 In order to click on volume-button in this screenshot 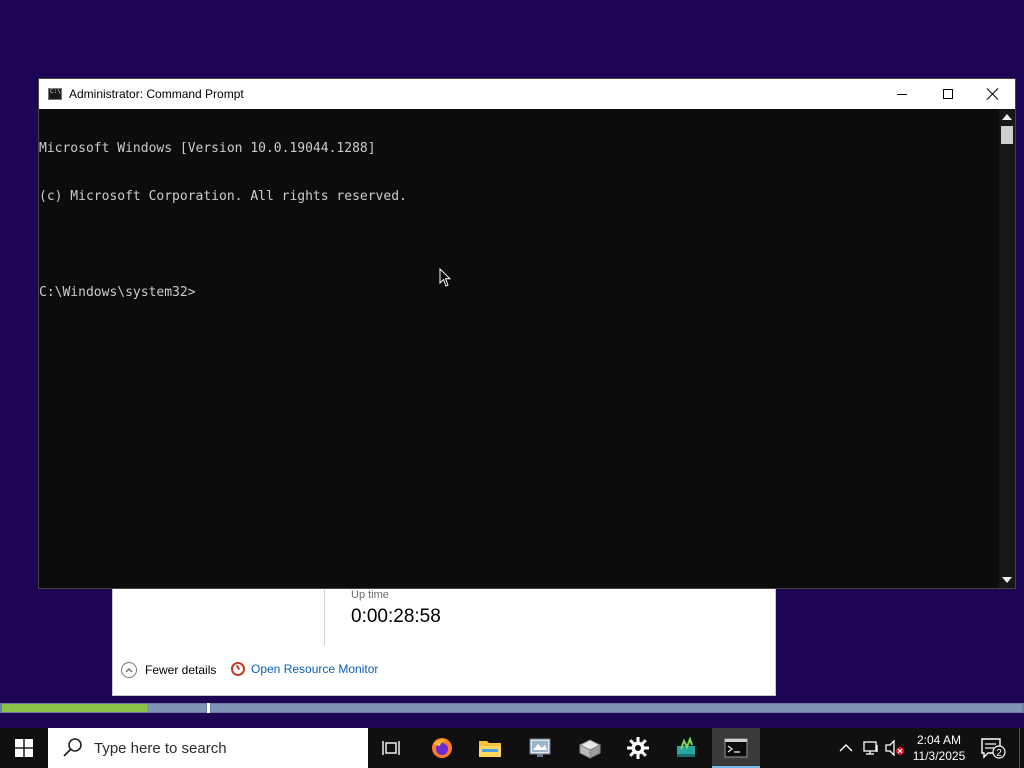, I will do `click(895, 748)`.